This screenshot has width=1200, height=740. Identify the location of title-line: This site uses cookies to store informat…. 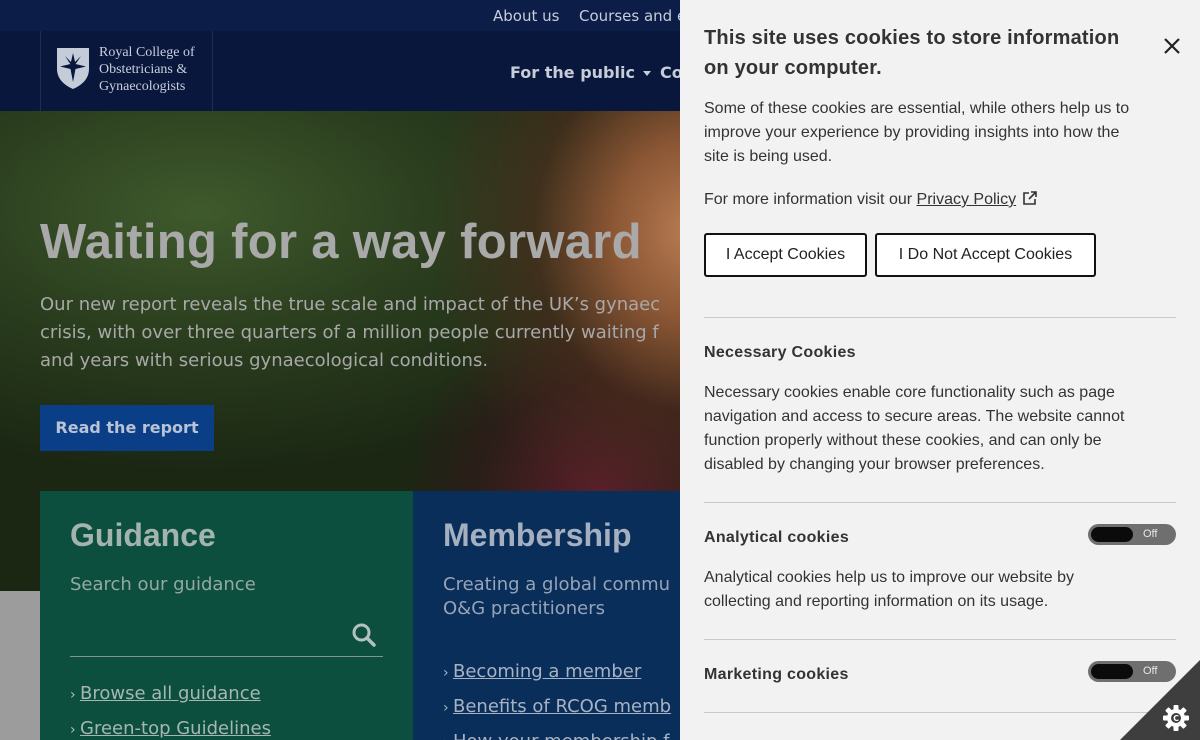
(912, 38).